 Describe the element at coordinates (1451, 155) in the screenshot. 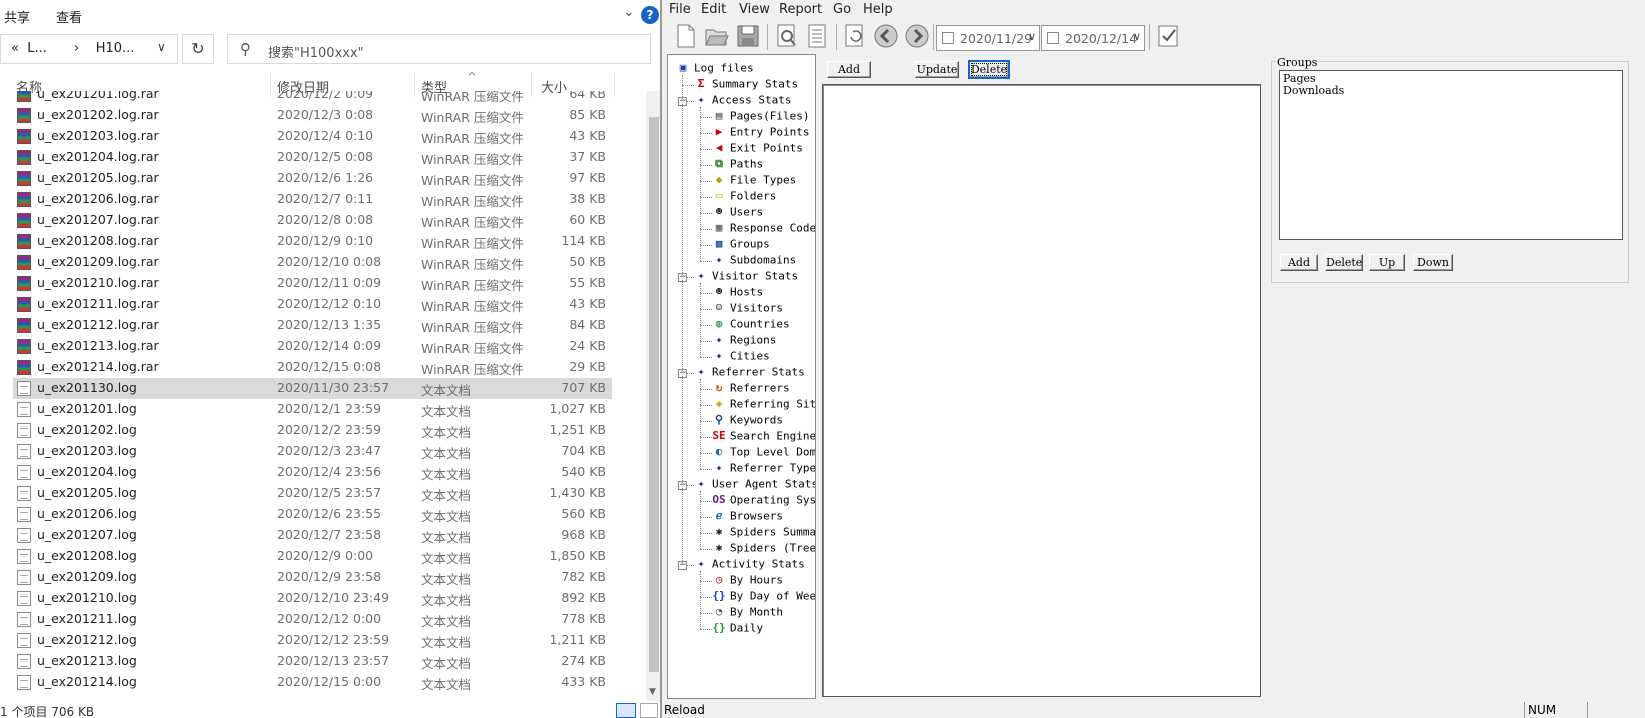

I see `groups-list: Pages Downloads` at that location.